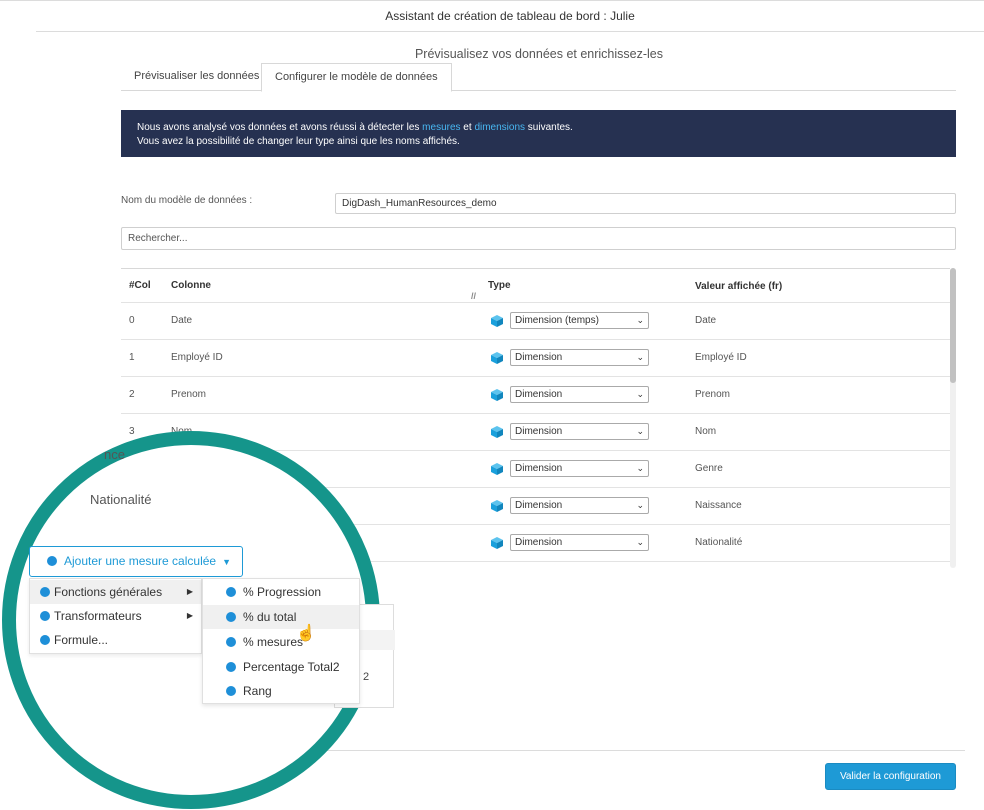 The image size is (984, 810). What do you see at coordinates (132, 320) in the screenshot?
I see `row-col-index: 0` at bounding box center [132, 320].